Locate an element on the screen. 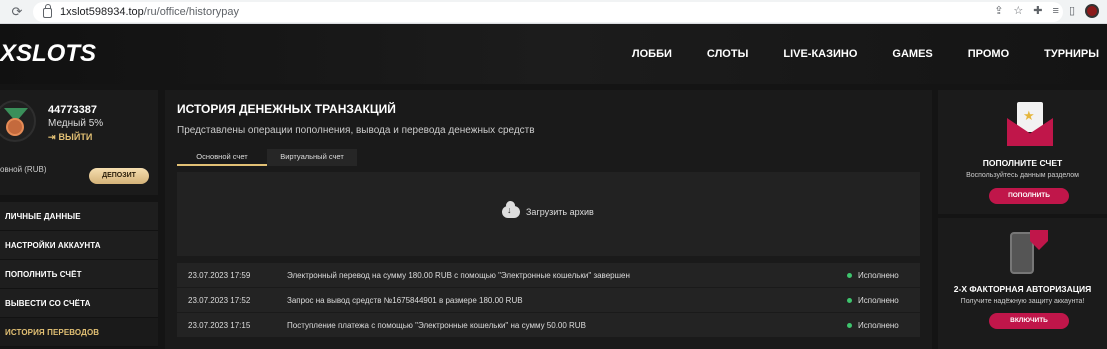 The height and width of the screenshot is (349, 1107). user-id: 44773387 is located at coordinates (72, 110).